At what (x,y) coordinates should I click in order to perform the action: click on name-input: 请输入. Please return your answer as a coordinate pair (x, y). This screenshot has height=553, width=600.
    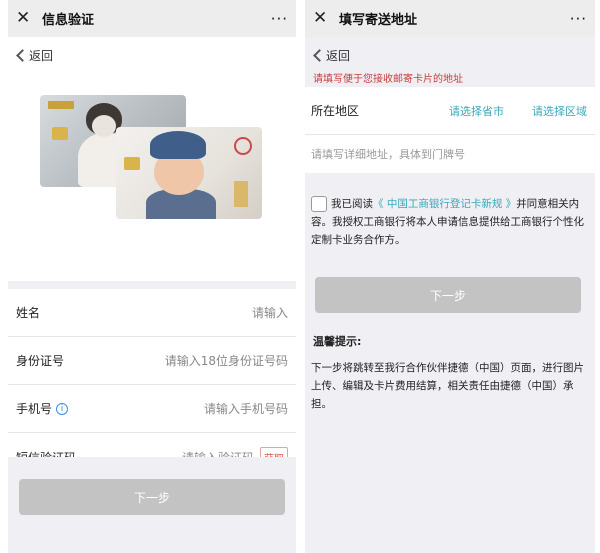
    Looking at the image, I should click on (270, 312).